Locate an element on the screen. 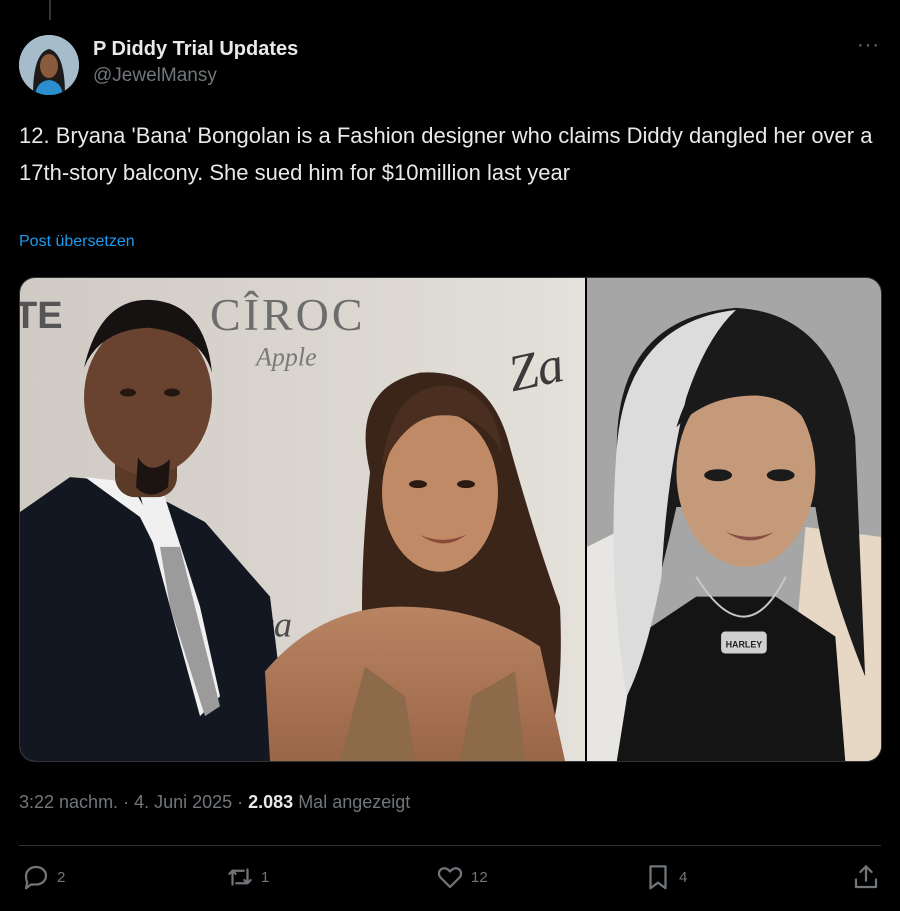 The width and height of the screenshot is (900, 911). reply-icon is located at coordinates (36, 877).